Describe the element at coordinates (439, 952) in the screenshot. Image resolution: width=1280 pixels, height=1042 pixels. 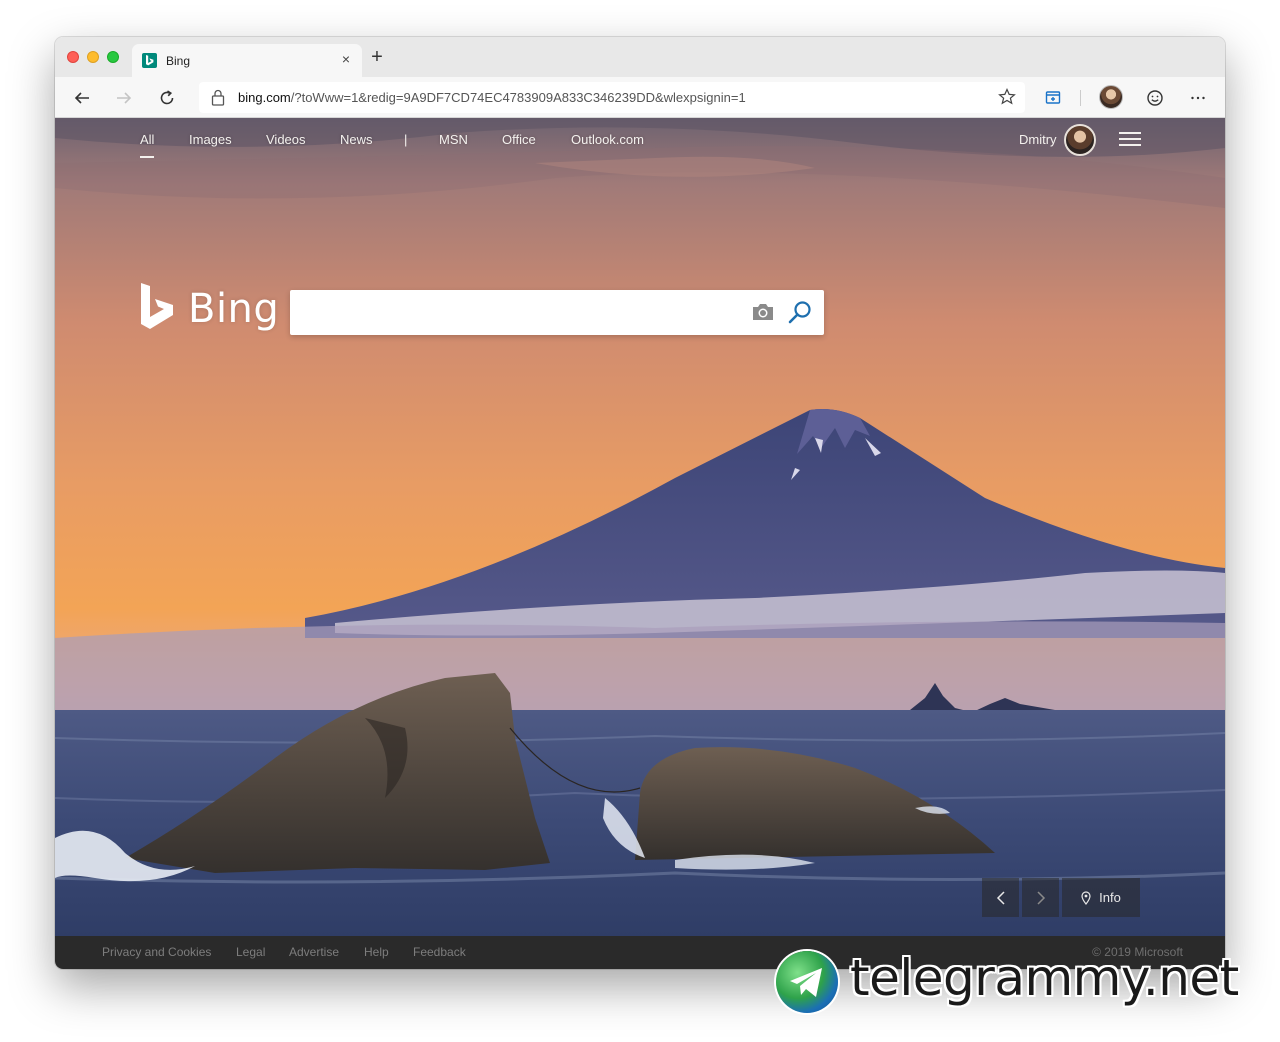
I see `footer-link-feedback: Feedback` at that location.